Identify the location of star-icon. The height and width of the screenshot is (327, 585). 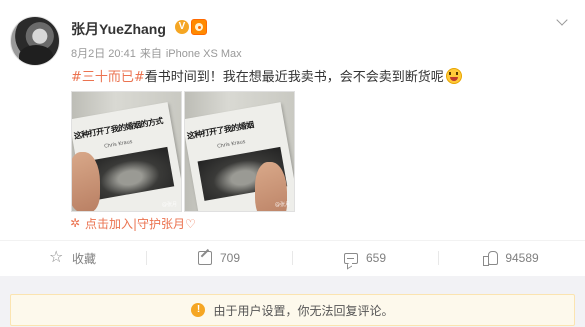
(56, 257).